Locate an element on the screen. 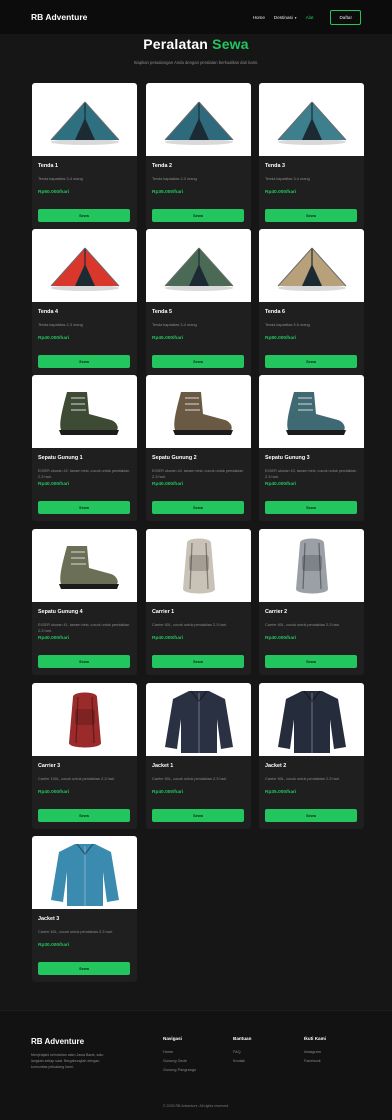 The height and width of the screenshot is (1120, 392). product-price: Rp45.000/hari is located at coordinates (168, 338).